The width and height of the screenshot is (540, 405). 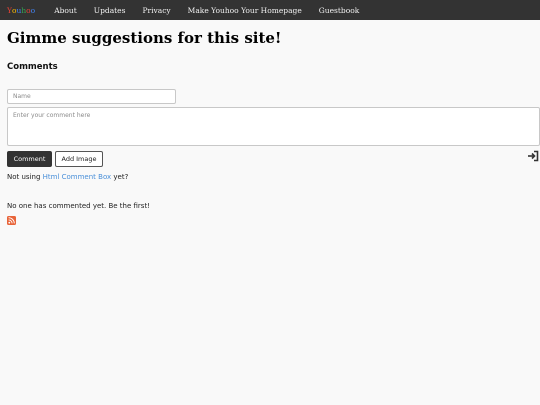 I want to click on add-image-button: Add Image, so click(x=79, y=159).